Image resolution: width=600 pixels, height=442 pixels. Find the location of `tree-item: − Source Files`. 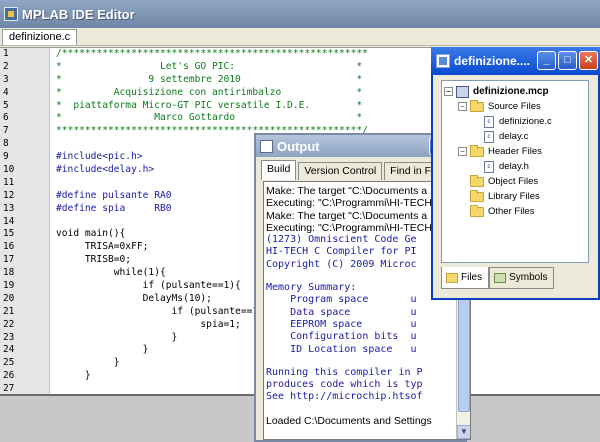

tree-item: − Source Files is located at coordinates (516, 106).